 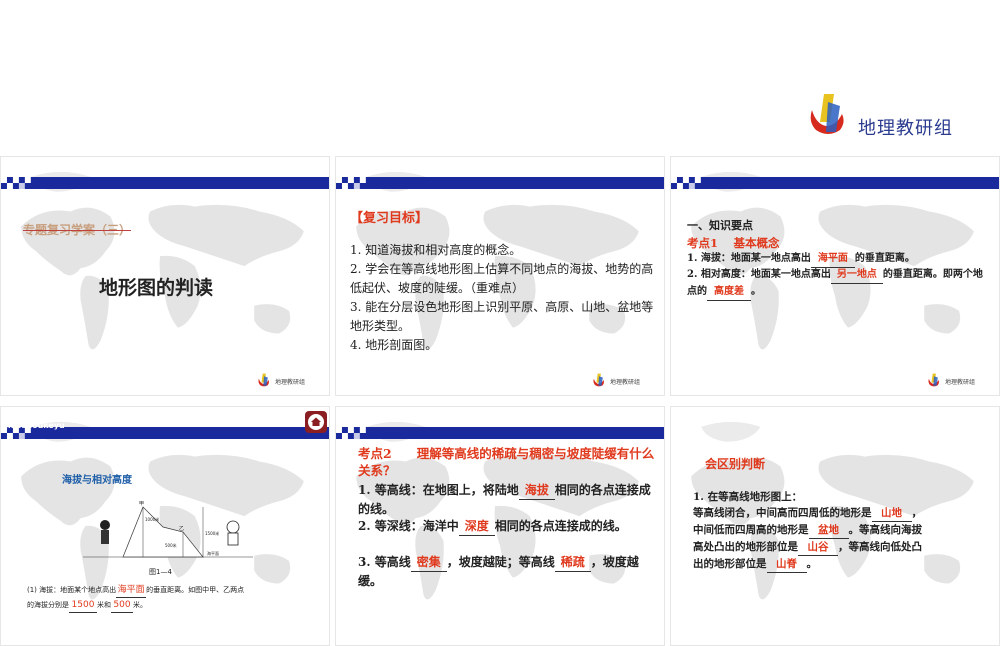 What do you see at coordinates (782, 513) in the screenshot?
I see `text: 等高线闭合，中间高而四周低的地形是` at bounding box center [782, 513].